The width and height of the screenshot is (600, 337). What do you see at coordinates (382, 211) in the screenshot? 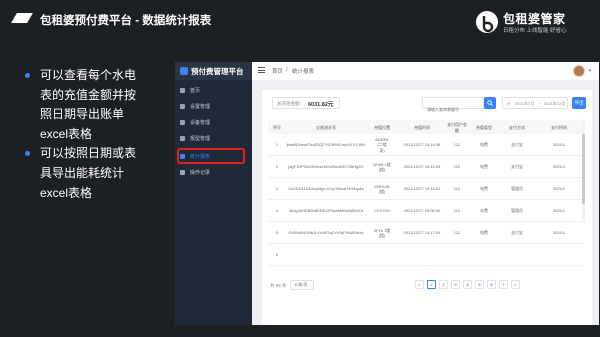
I see `table-cell: CCXXXX` at bounding box center [382, 211].